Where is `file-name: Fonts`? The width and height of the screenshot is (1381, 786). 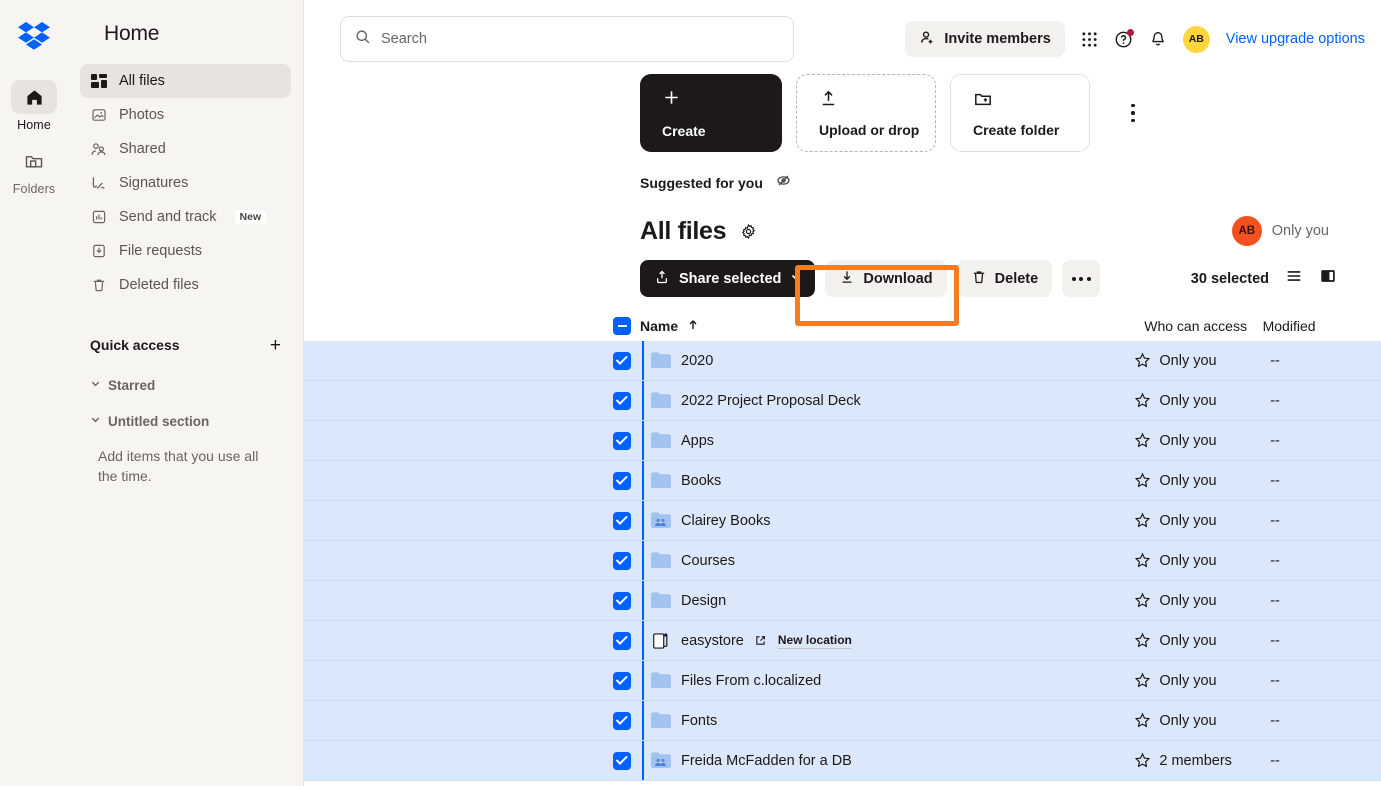
file-name: Fonts is located at coordinates (699, 721).